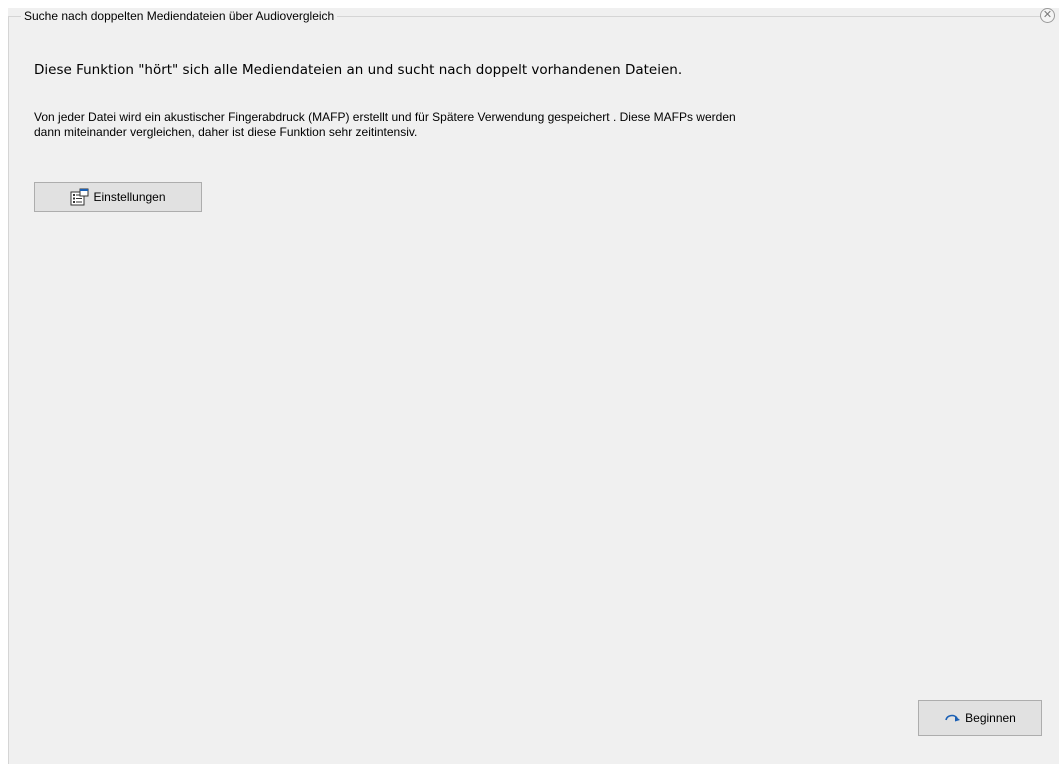  What do you see at coordinates (990, 718) in the screenshot?
I see `start-button-label: Beginnen` at bounding box center [990, 718].